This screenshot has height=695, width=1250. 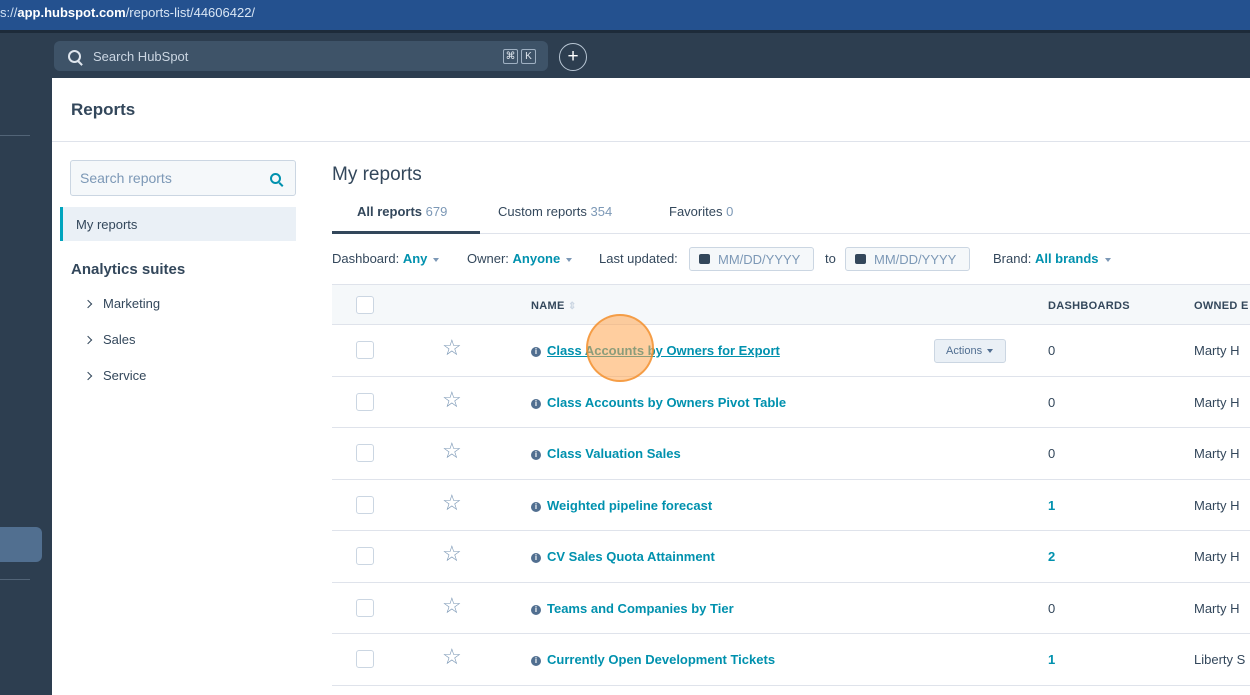 What do you see at coordinates (128, 269) in the screenshot?
I see `analytics-suites-heading: Analytics suites` at bounding box center [128, 269].